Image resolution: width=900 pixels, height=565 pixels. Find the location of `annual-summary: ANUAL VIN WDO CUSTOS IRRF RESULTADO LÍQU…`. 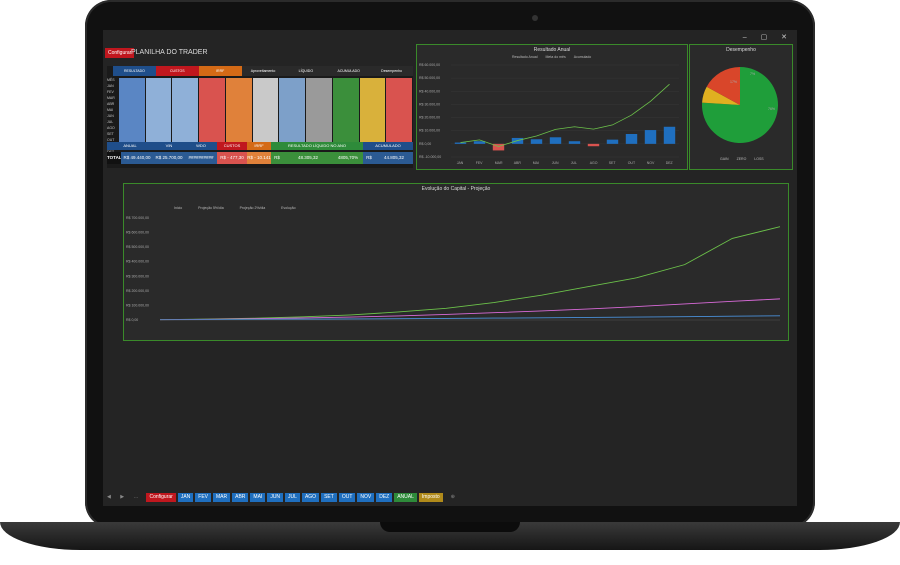

annual-summary: ANUAL VIN WDO CUSTOS IRRF RESULTADO LÍQU… is located at coordinates (260, 156).